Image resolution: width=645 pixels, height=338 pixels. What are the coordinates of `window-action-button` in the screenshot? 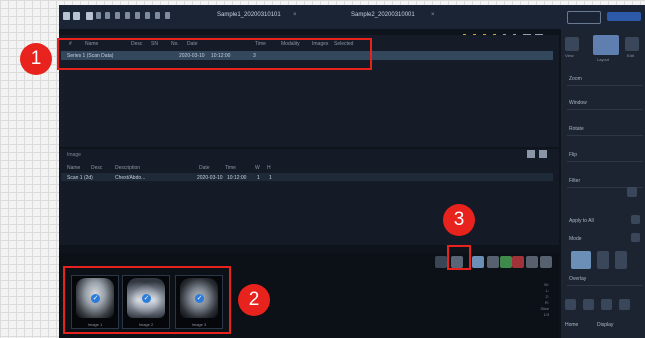 It's located at (624, 16).